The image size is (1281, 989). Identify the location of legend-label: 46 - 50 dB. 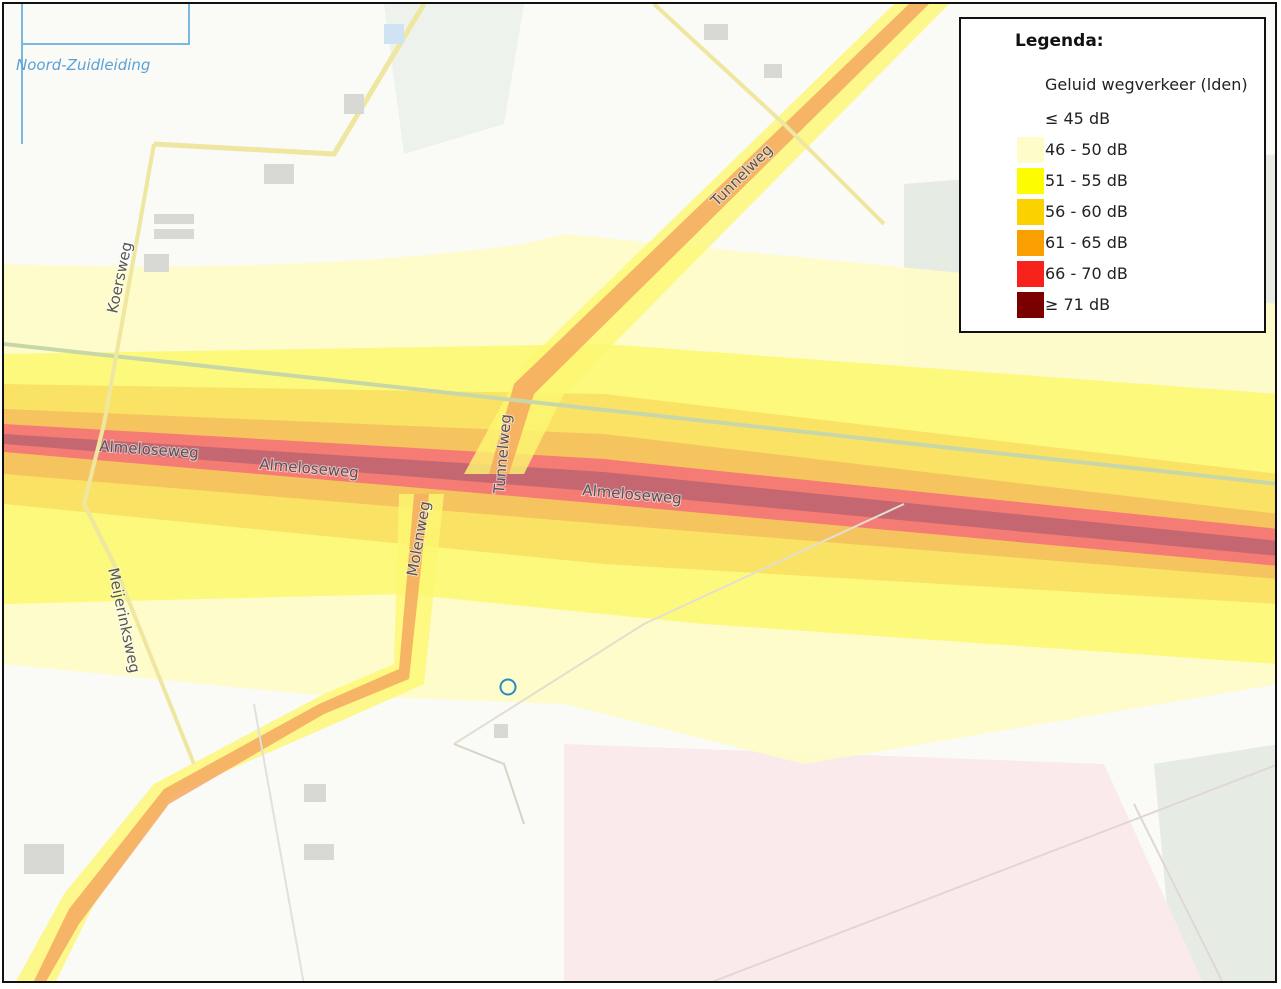
(1086, 149).